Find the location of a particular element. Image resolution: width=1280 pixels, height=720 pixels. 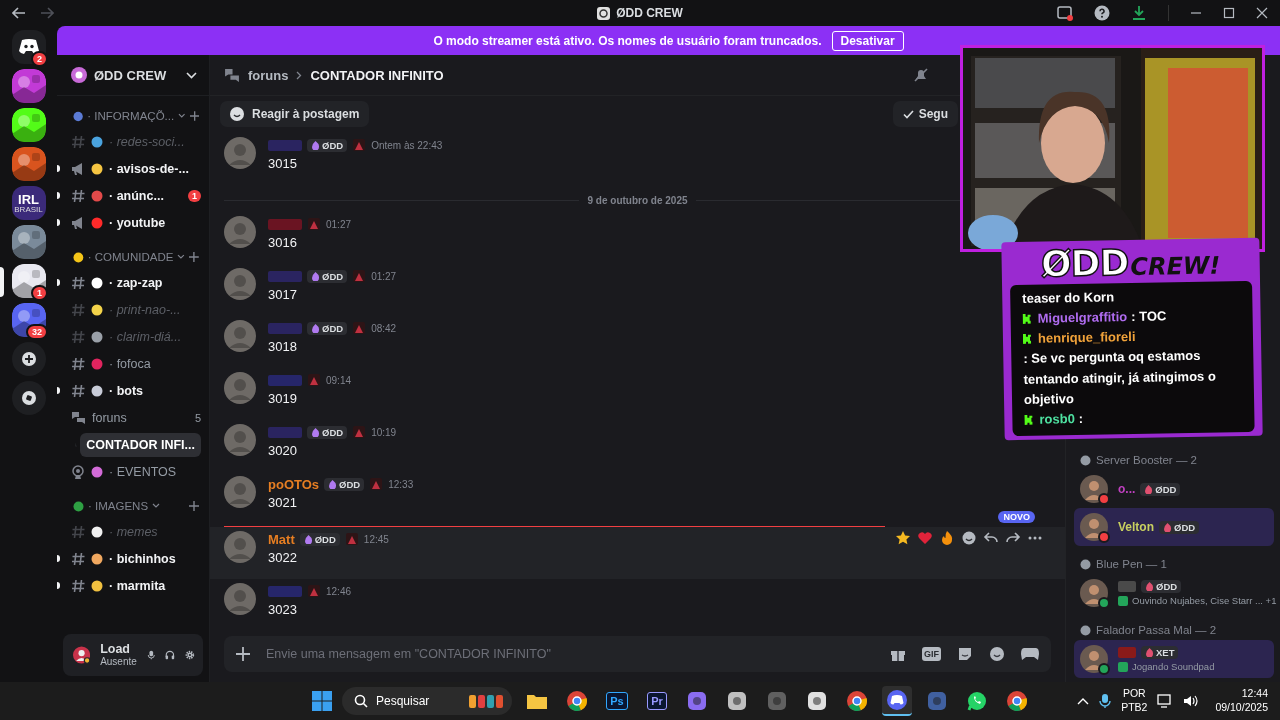

muted-bell-icon is located at coordinates (921, 75).